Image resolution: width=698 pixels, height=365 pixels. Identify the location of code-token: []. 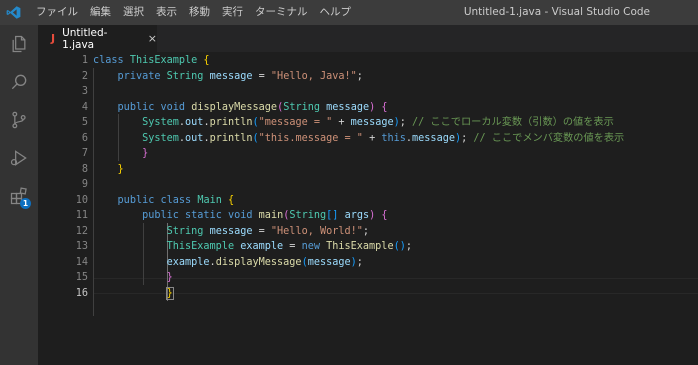
(332, 215).